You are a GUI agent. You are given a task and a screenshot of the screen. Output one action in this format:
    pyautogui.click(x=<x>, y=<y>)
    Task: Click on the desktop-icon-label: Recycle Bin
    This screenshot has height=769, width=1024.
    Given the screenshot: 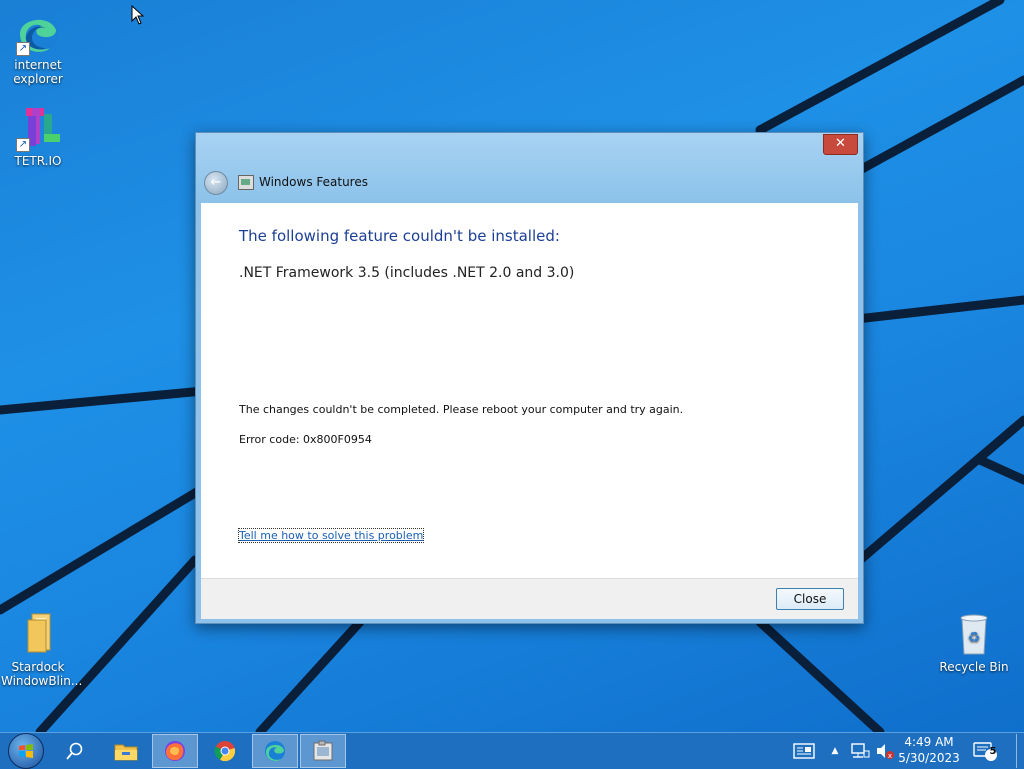 What is the action you would take?
    pyautogui.click(x=974, y=667)
    